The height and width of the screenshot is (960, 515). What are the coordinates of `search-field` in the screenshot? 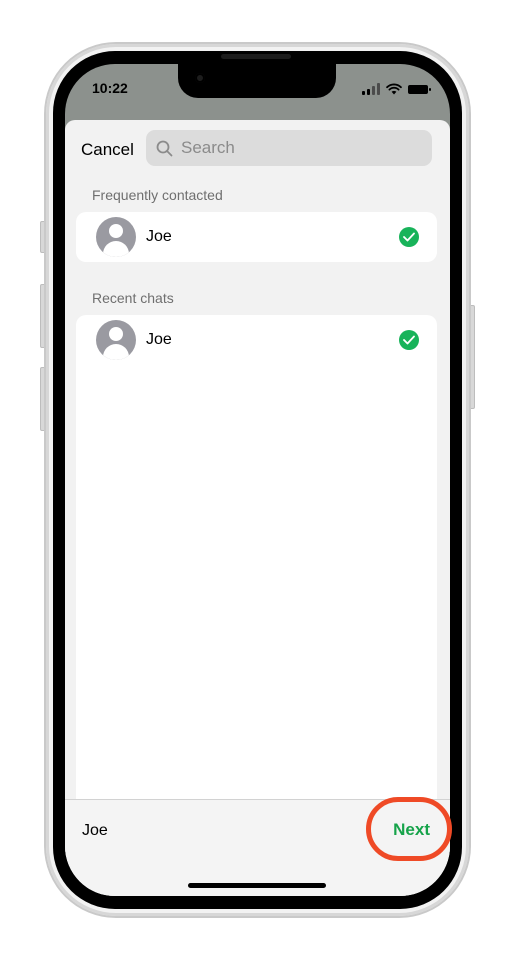 It's located at (289, 148).